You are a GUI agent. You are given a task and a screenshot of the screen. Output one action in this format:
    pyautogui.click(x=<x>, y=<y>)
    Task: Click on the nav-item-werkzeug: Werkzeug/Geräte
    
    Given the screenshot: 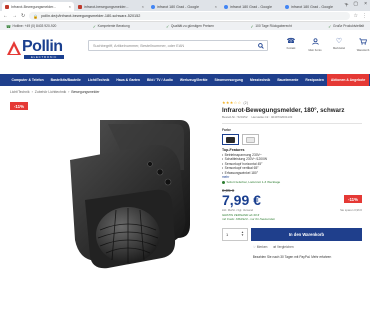 What is the action you would take?
    pyautogui.click(x=193, y=80)
    